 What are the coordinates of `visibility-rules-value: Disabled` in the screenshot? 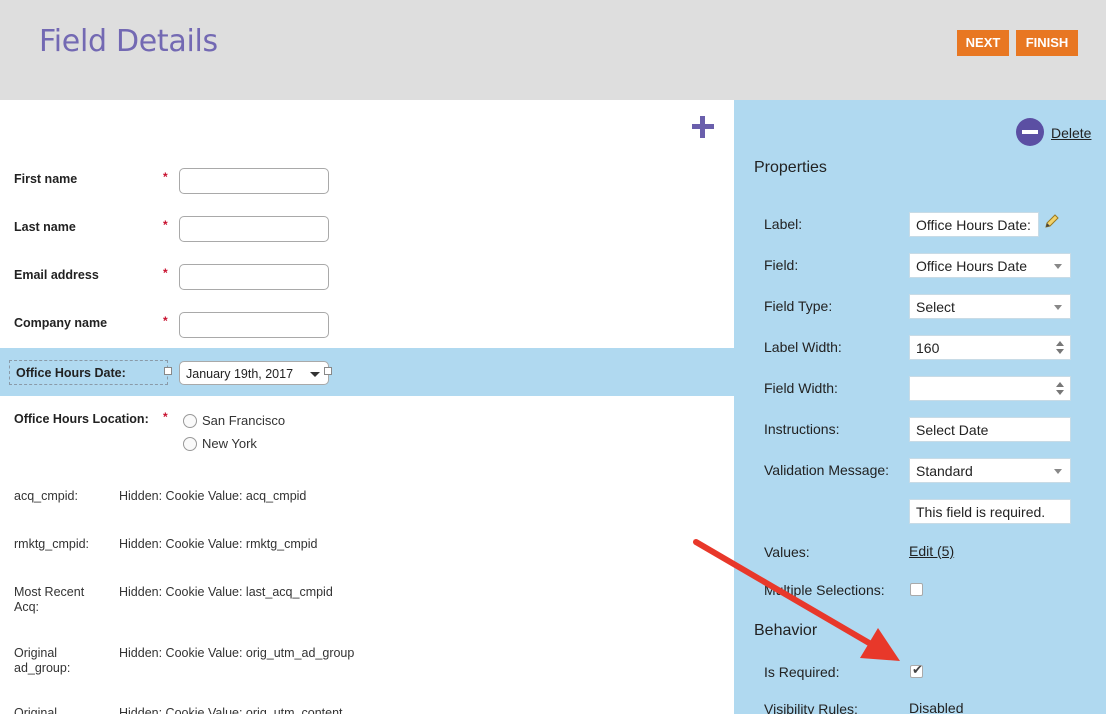 It's located at (936, 707).